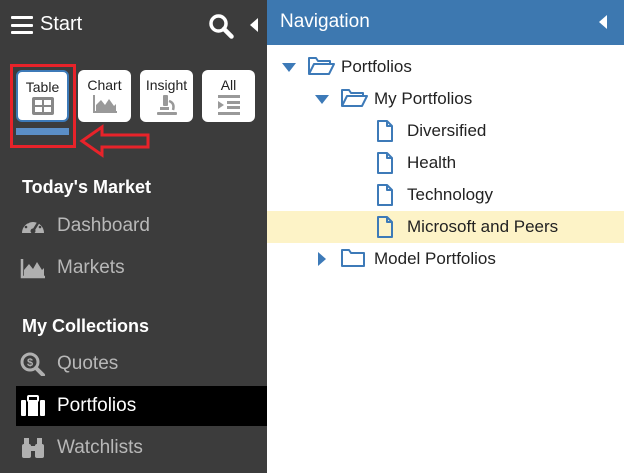 The height and width of the screenshot is (473, 624). I want to click on hamburger-menu-icon, so click(22, 25).